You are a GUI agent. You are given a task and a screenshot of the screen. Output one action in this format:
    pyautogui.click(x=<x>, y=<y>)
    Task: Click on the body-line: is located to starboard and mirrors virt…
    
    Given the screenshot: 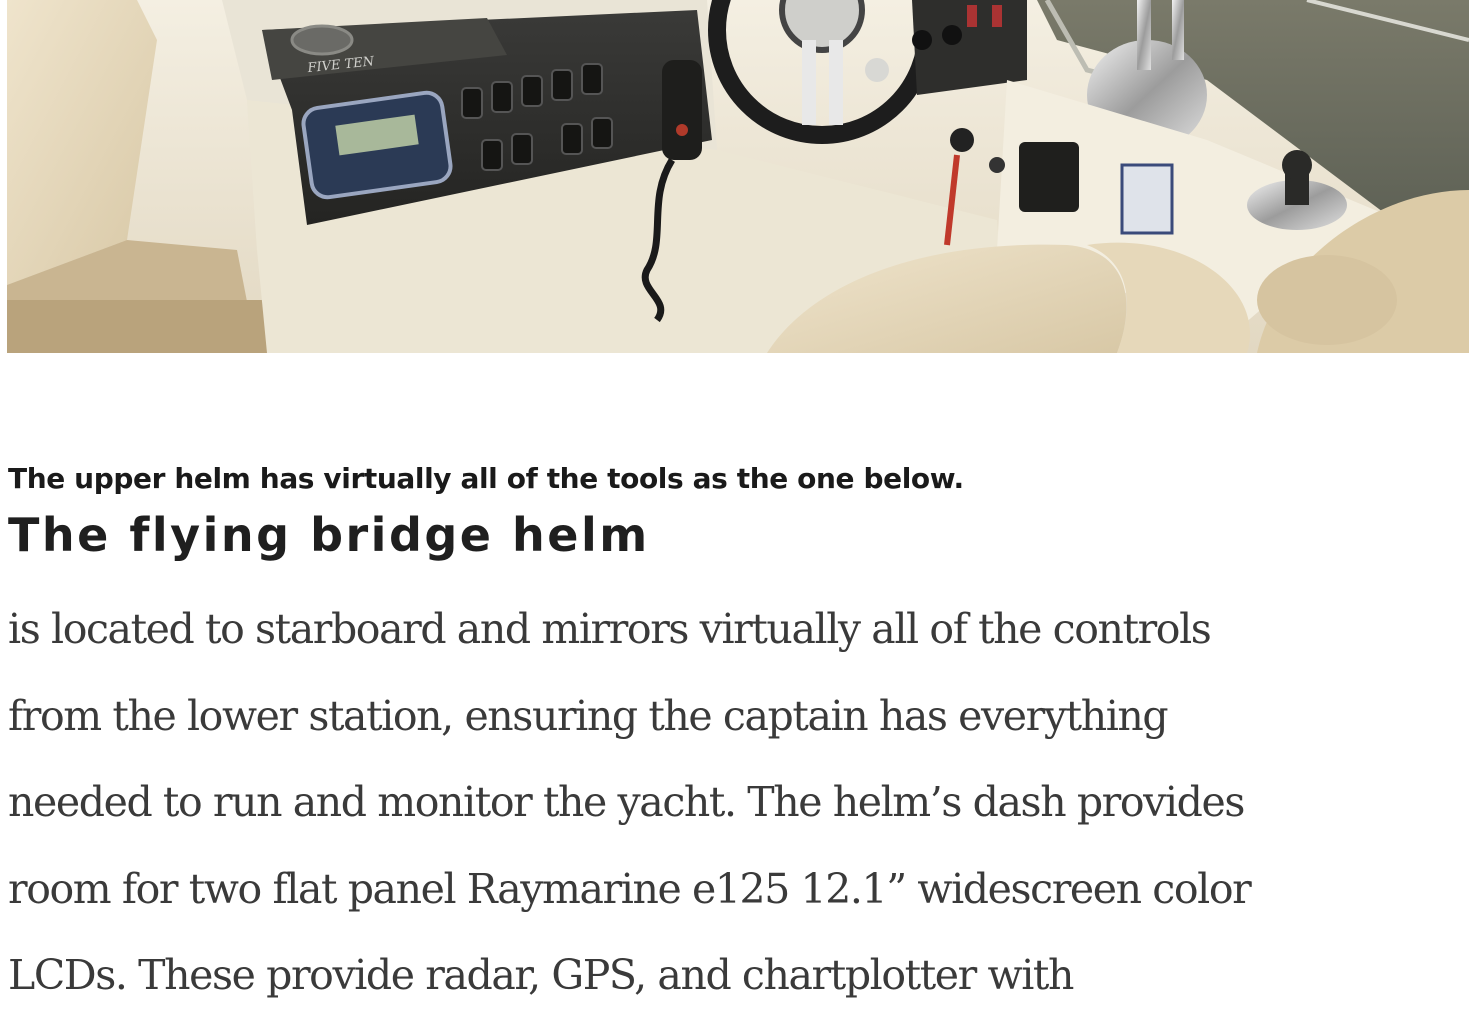 What is the action you would take?
    pyautogui.click(x=610, y=629)
    